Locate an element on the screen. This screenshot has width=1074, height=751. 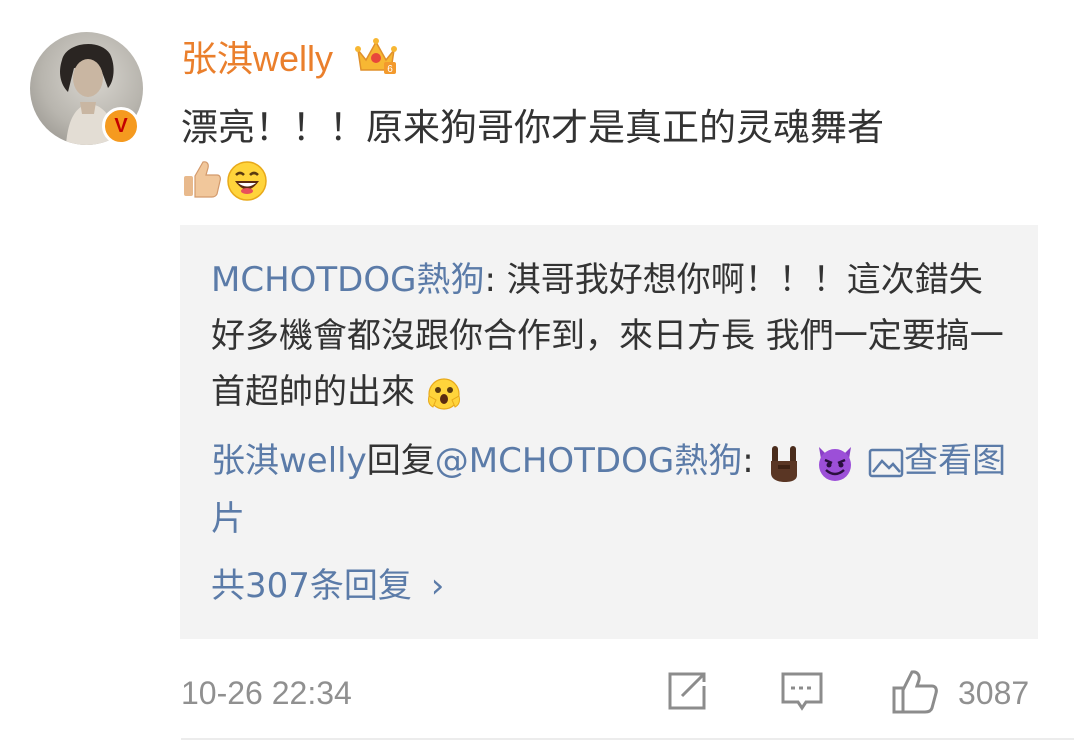
comment-timestamp: 10-26 22:34 is located at coordinates (266, 693).